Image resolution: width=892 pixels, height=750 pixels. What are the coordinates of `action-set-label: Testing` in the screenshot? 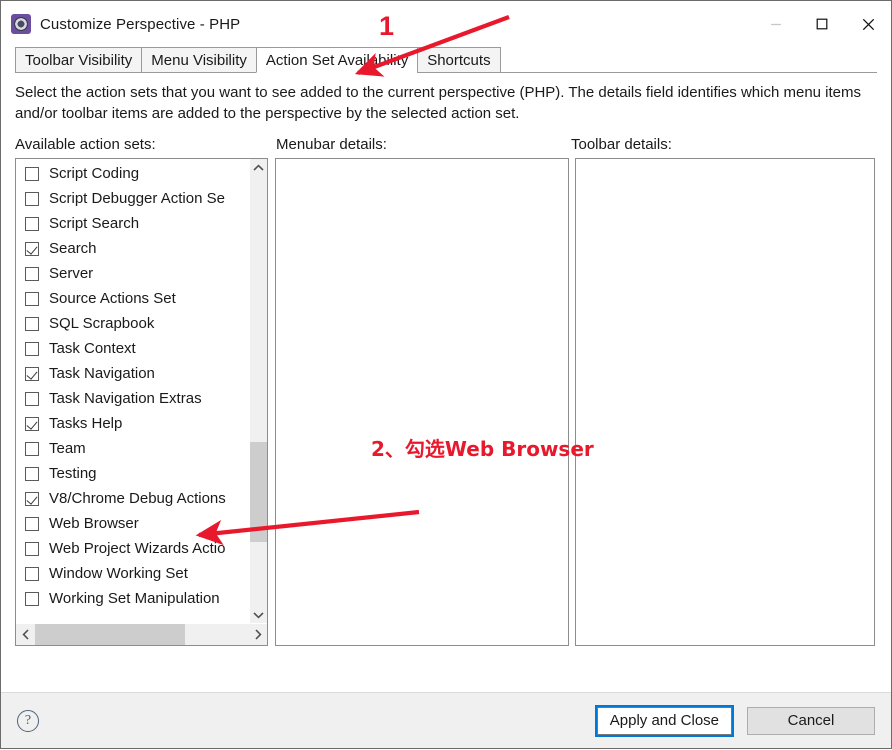 It's located at (73, 473).